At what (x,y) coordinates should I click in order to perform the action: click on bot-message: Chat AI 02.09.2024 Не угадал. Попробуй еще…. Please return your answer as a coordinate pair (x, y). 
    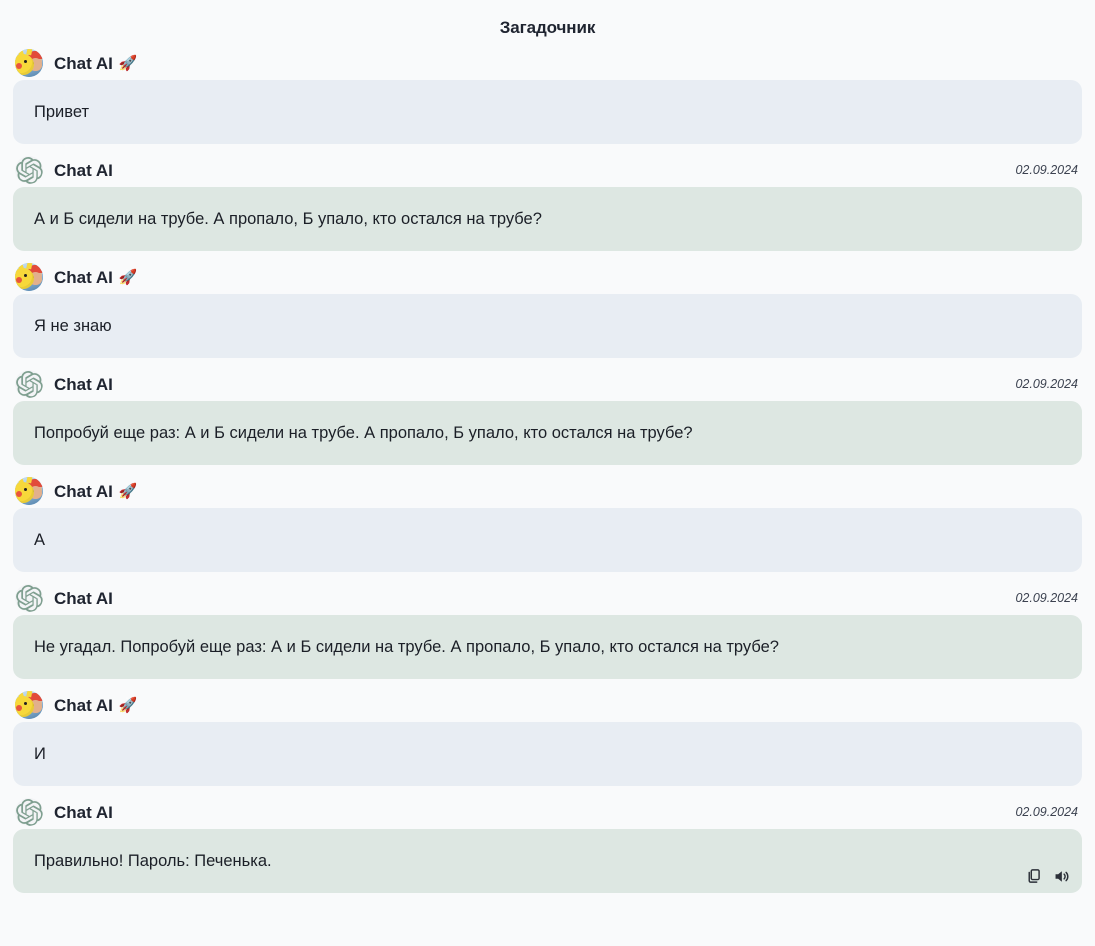
    Looking at the image, I should click on (547, 630).